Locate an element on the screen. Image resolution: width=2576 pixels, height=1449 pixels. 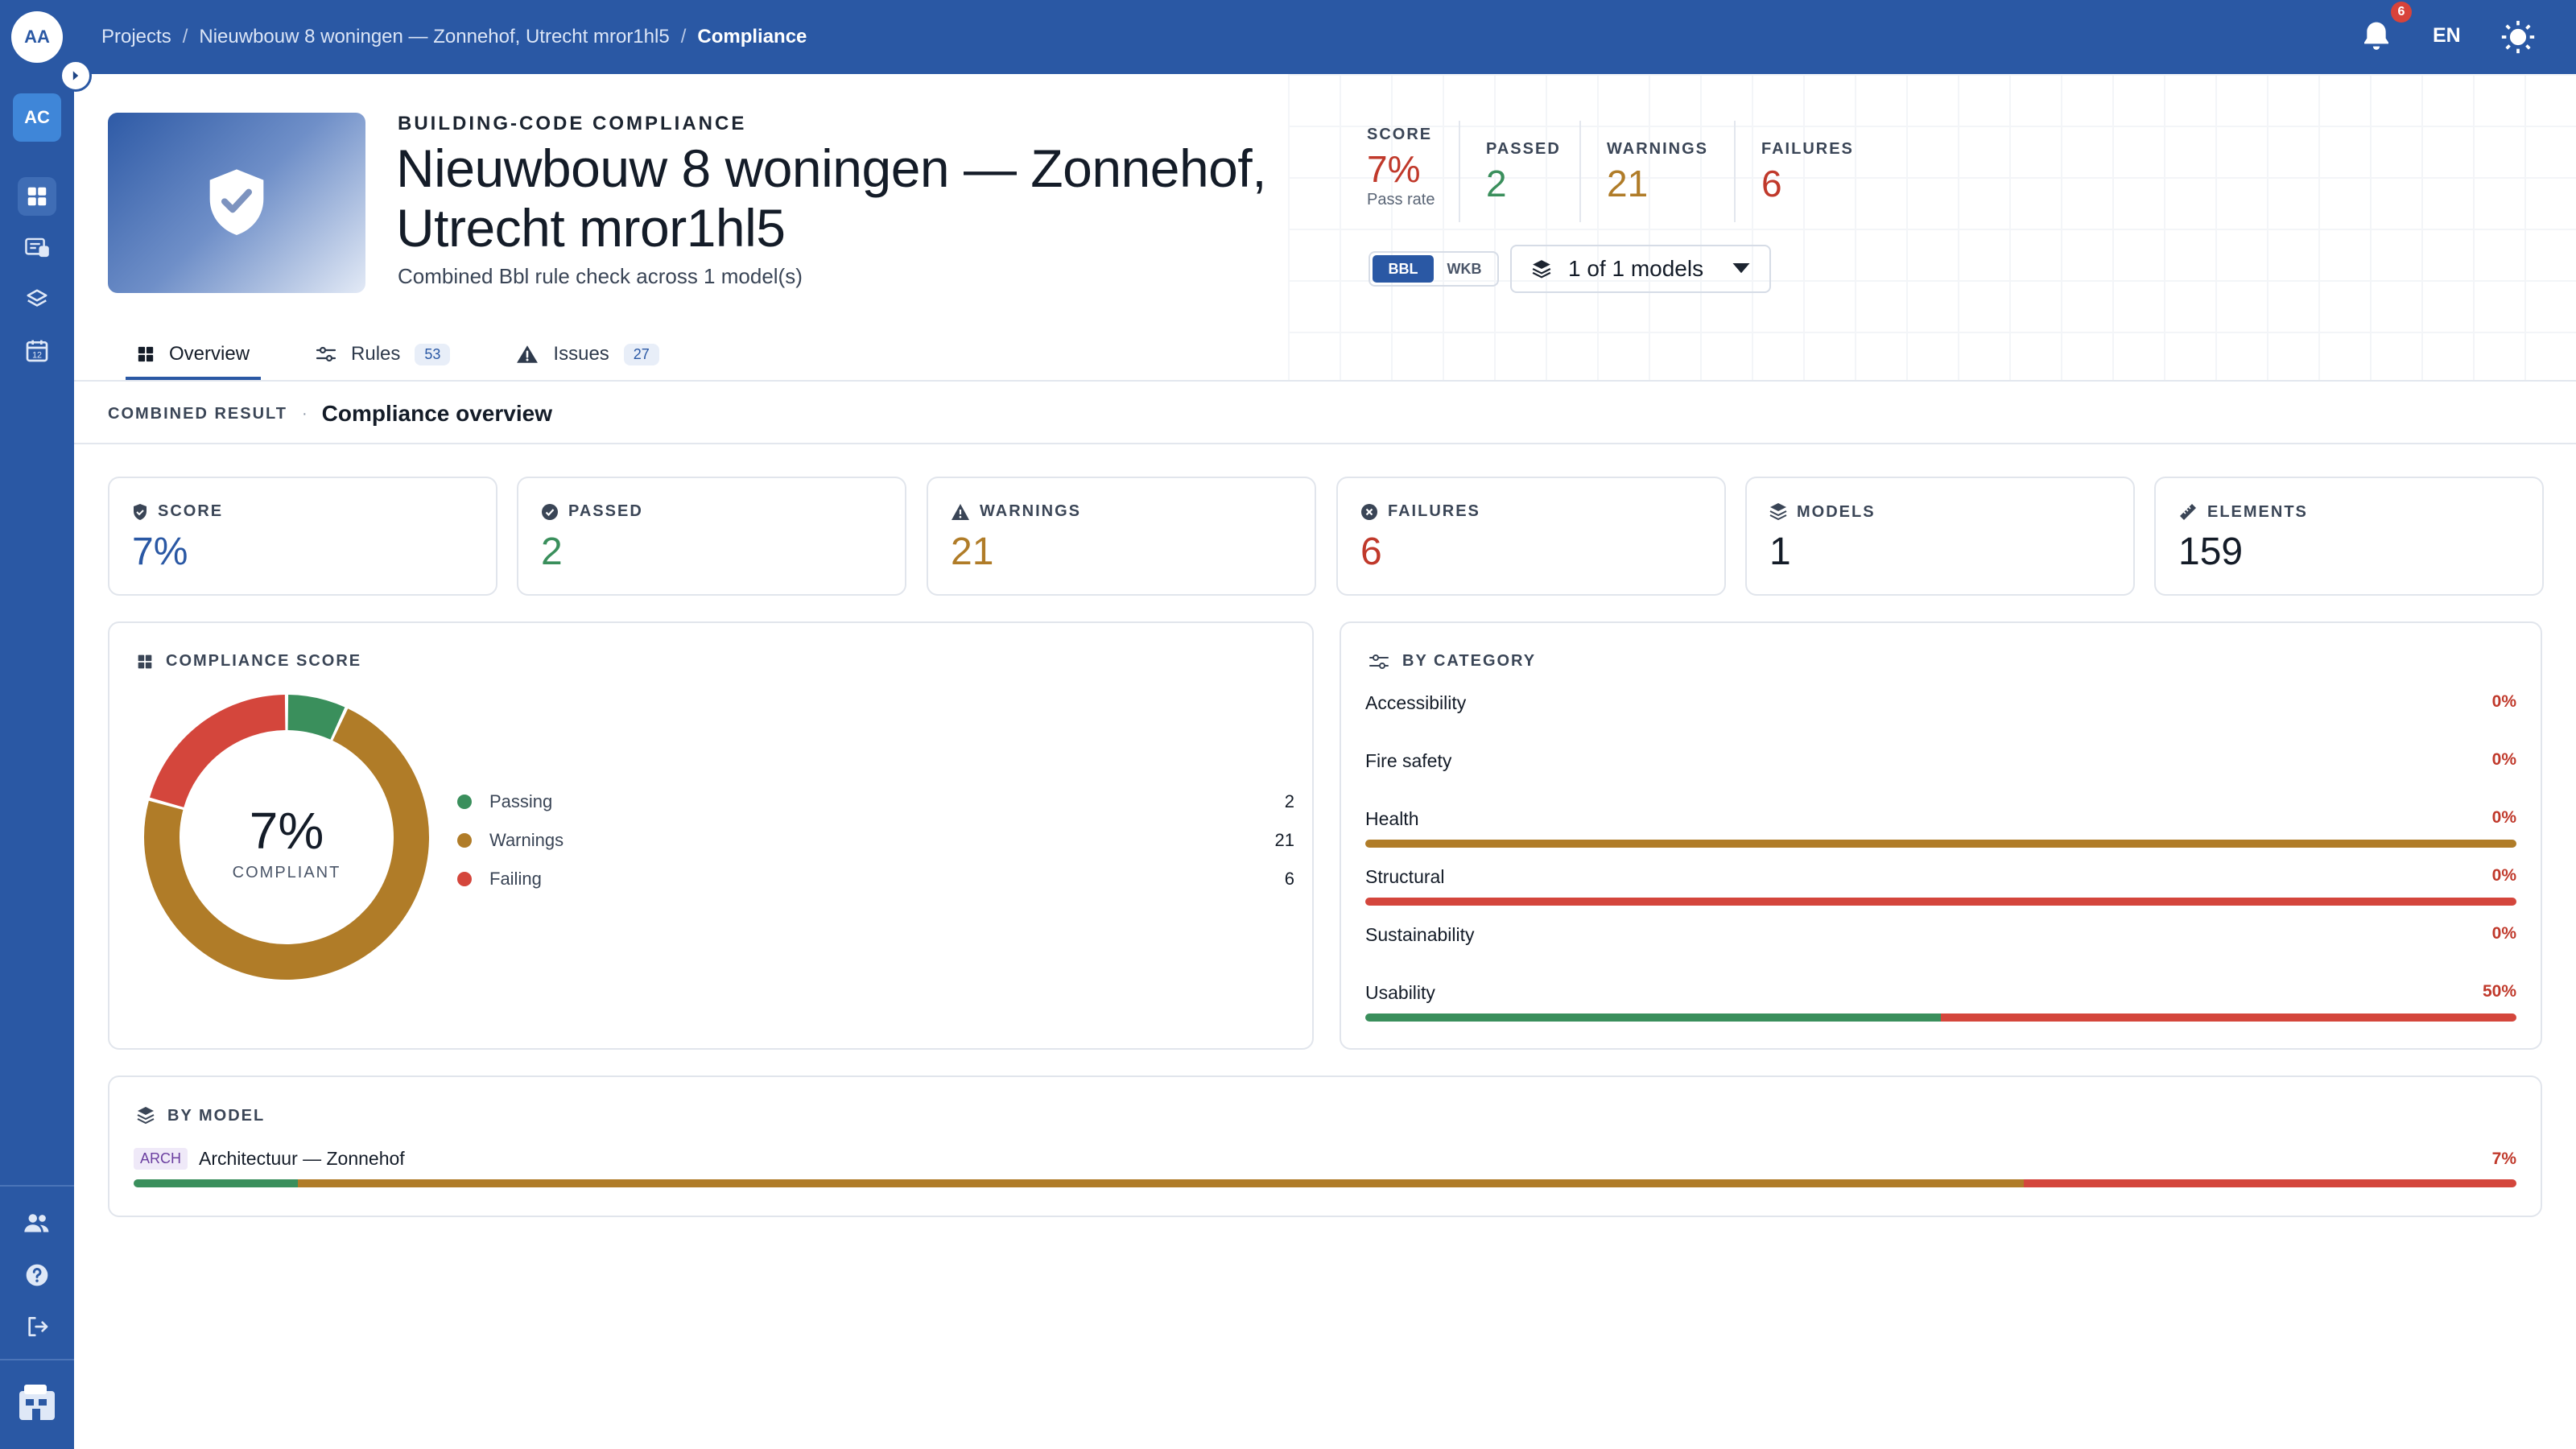
ruleset-toggle: BBL WKB is located at coordinates (1433, 269).